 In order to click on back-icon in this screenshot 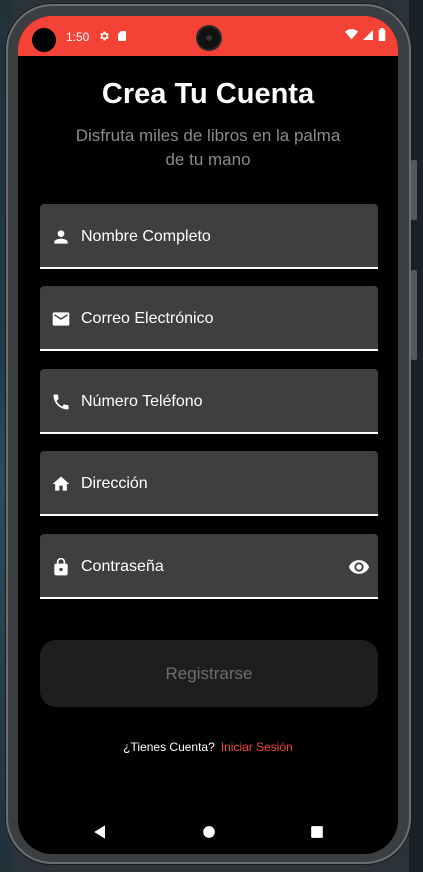, I will do `click(100, 832)`.